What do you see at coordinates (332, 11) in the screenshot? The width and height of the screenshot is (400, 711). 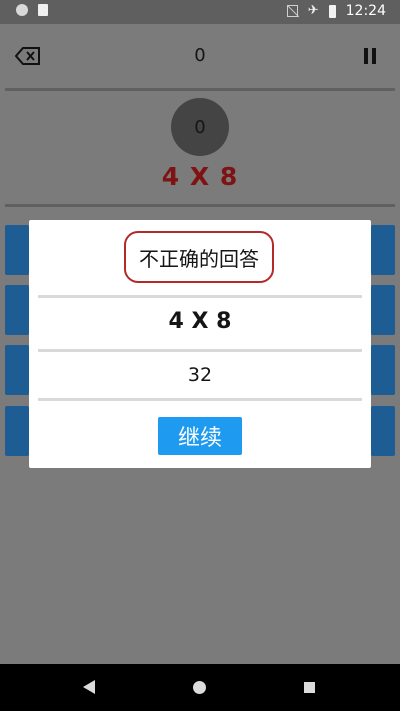 I see `battery-icon` at bounding box center [332, 11].